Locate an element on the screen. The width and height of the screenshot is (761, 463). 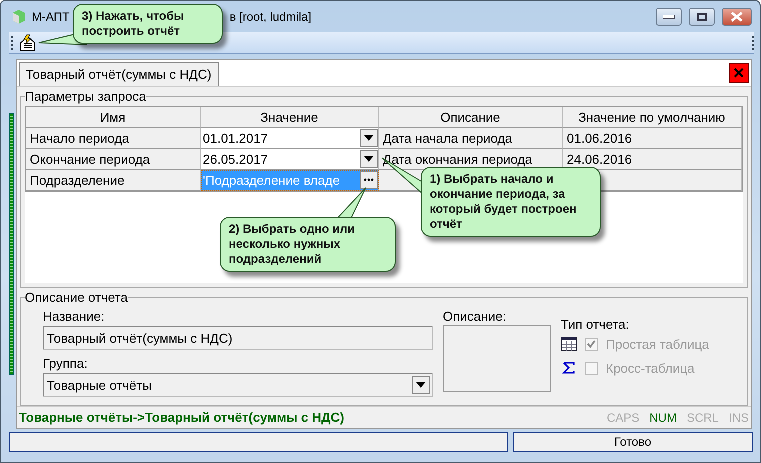
column-header: Значение is located at coordinates (290, 117).